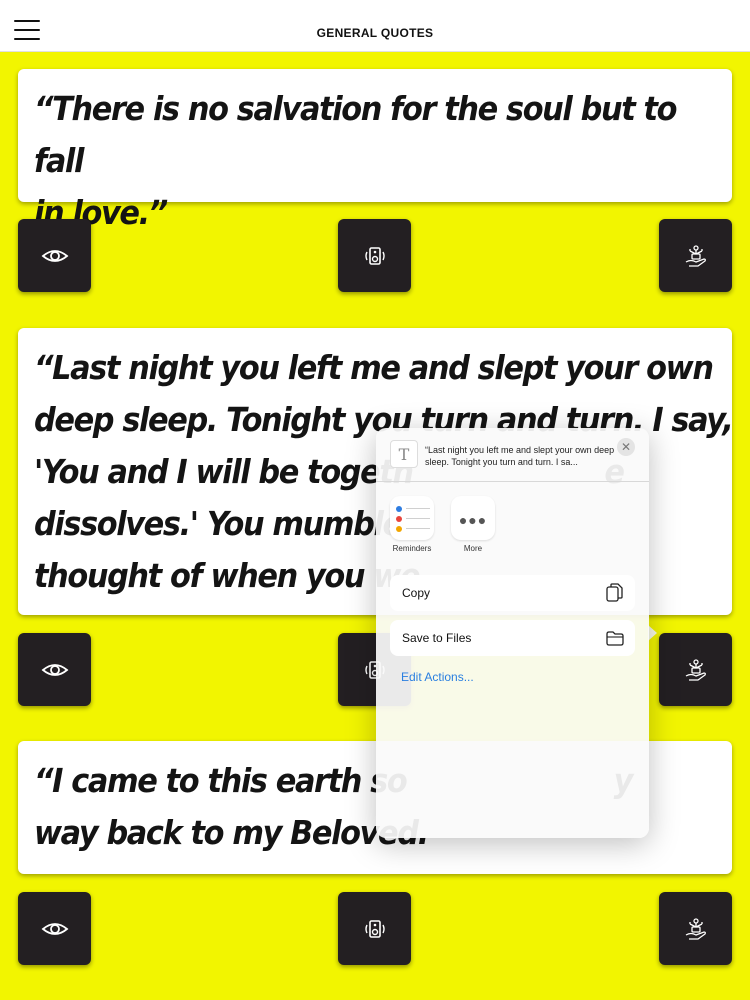  I want to click on more-app-button: ●●●, so click(473, 518).